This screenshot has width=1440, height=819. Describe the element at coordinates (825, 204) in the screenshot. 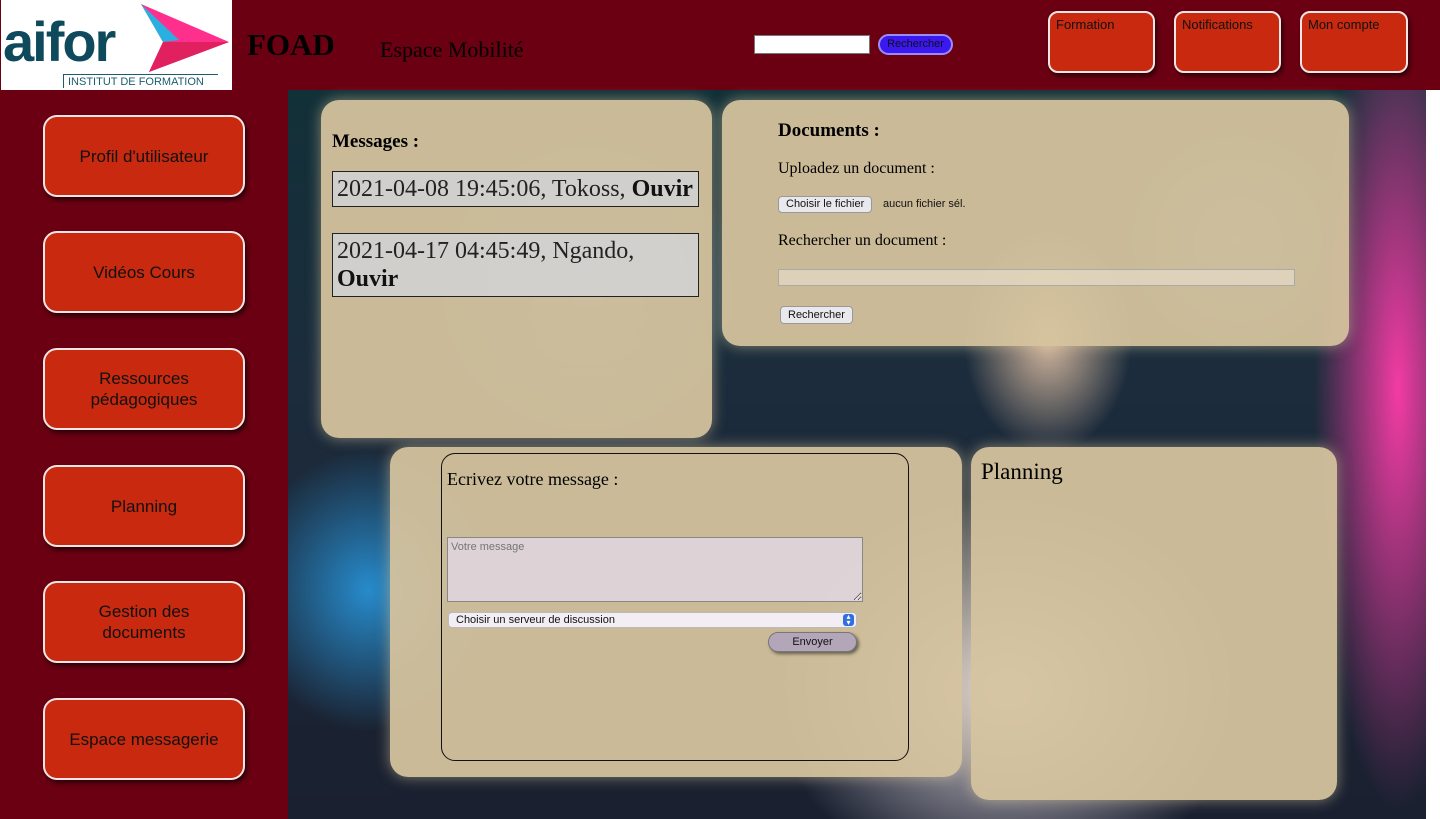

I see `choose-file-button: Choisir le fichier` at that location.